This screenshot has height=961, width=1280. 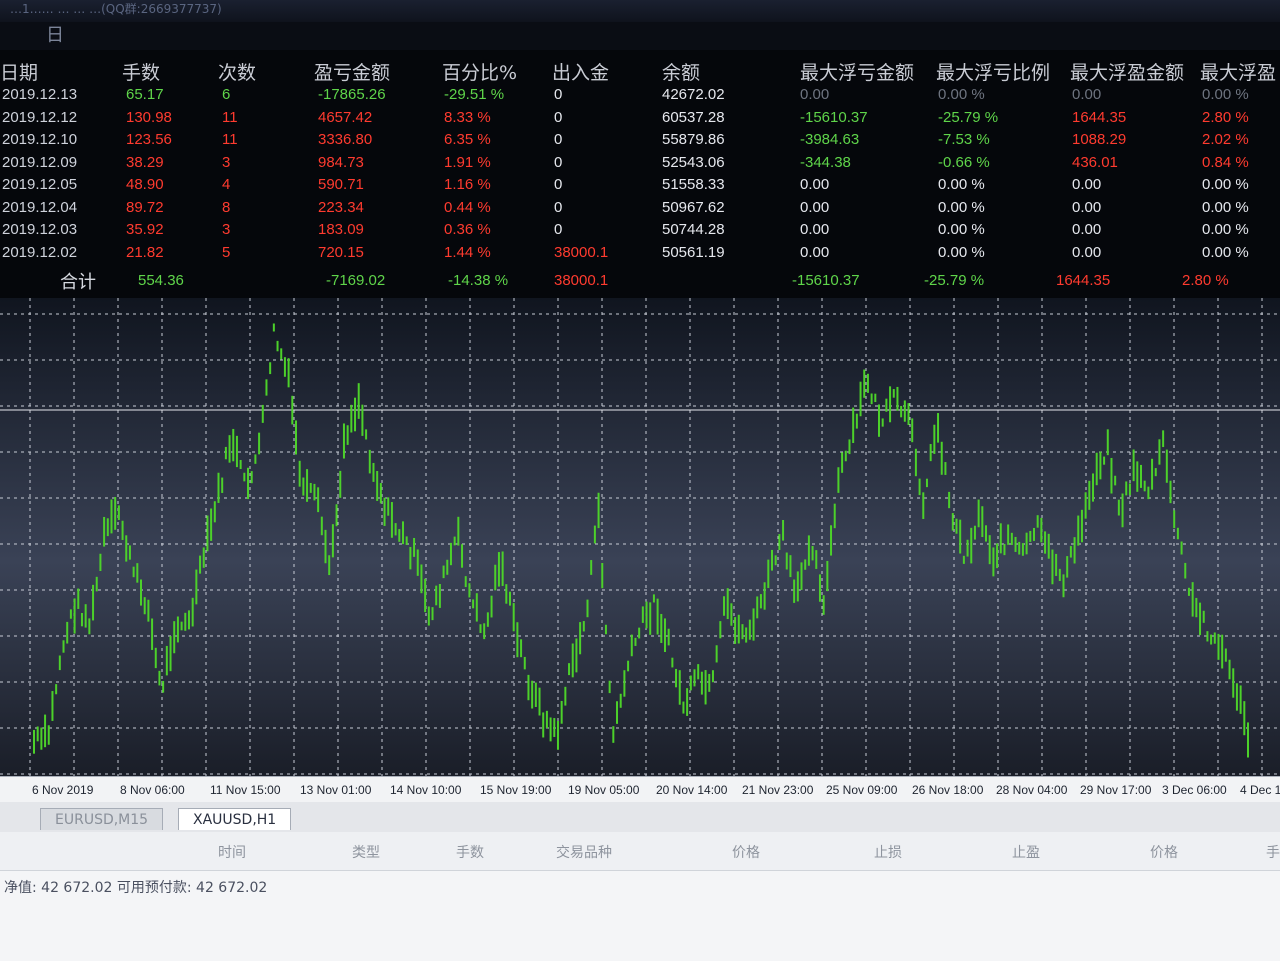 I want to click on cell-lots: 35.92, so click(x=145, y=229).